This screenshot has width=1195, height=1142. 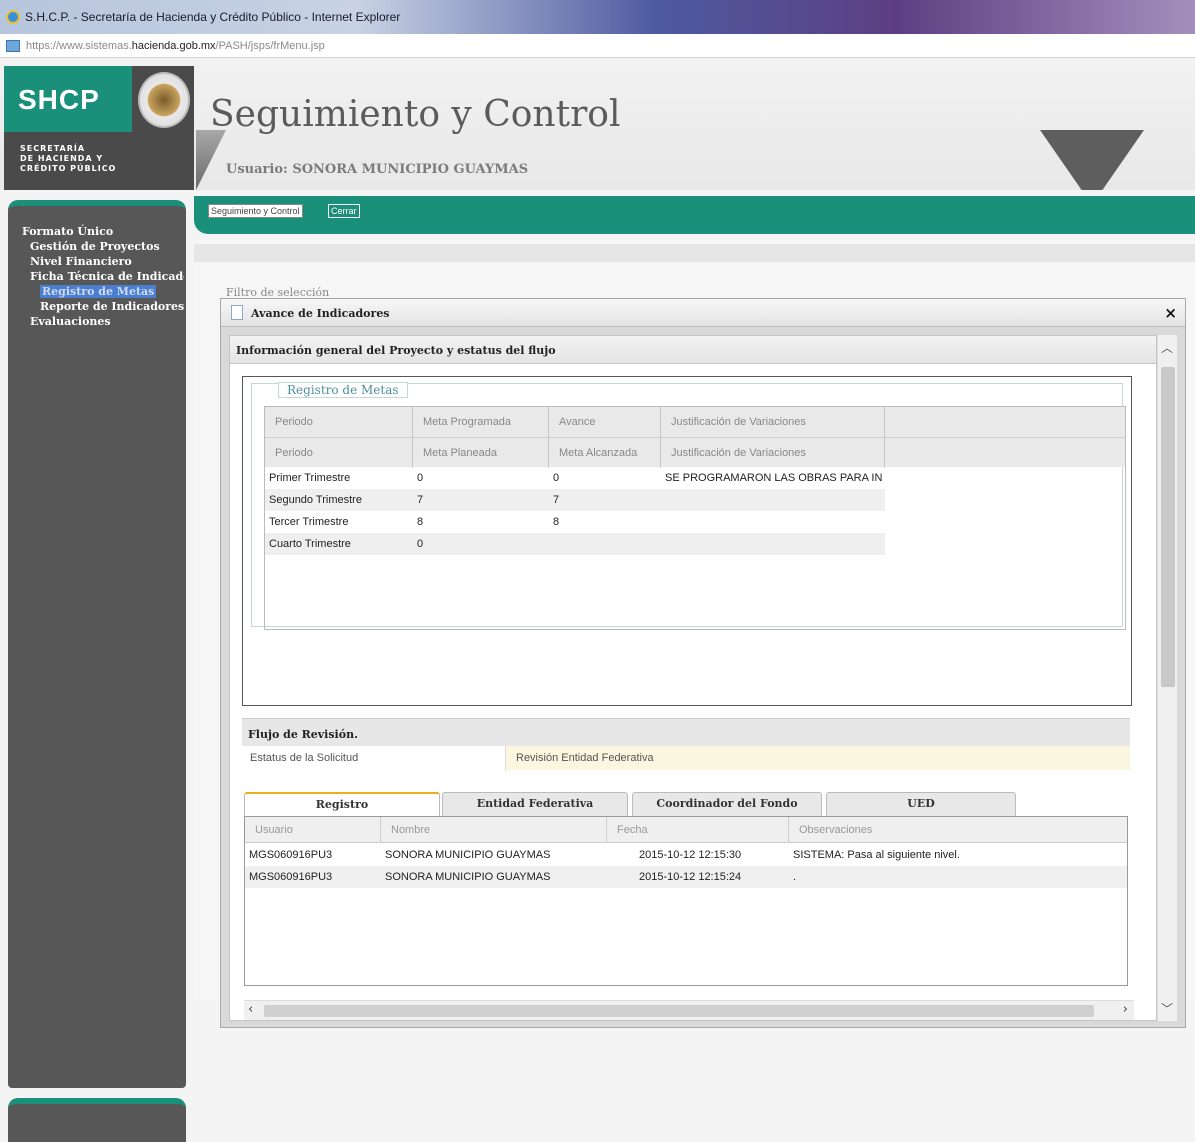 What do you see at coordinates (103, 246) in the screenshot?
I see `menu-gestion-proyectos: Gestión de Proyectos` at bounding box center [103, 246].